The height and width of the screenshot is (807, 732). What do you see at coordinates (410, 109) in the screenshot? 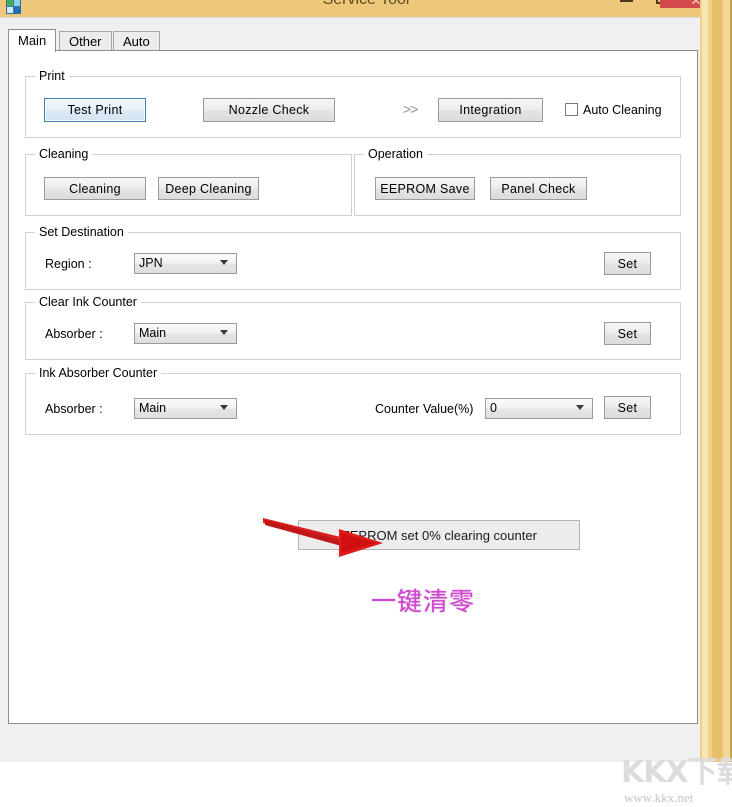
I see `chevron-right-icon: >>` at bounding box center [410, 109].